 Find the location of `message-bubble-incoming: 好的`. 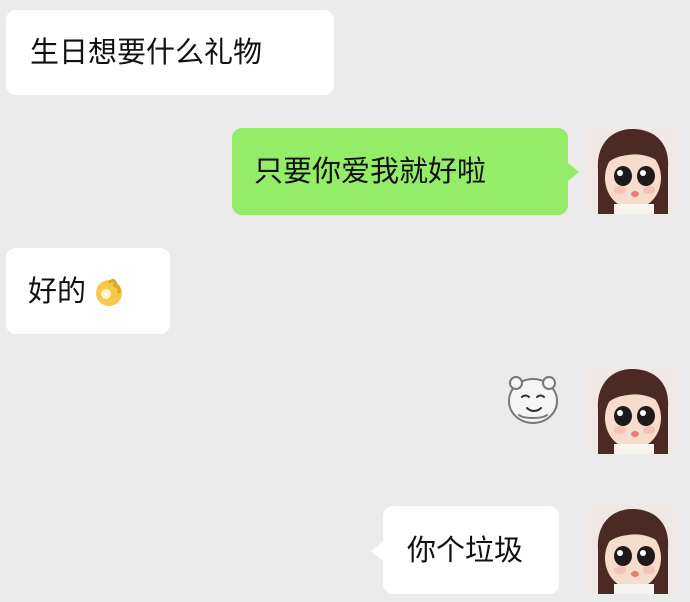

message-bubble-incoming: 好的 is located at coordinates (88, 291).